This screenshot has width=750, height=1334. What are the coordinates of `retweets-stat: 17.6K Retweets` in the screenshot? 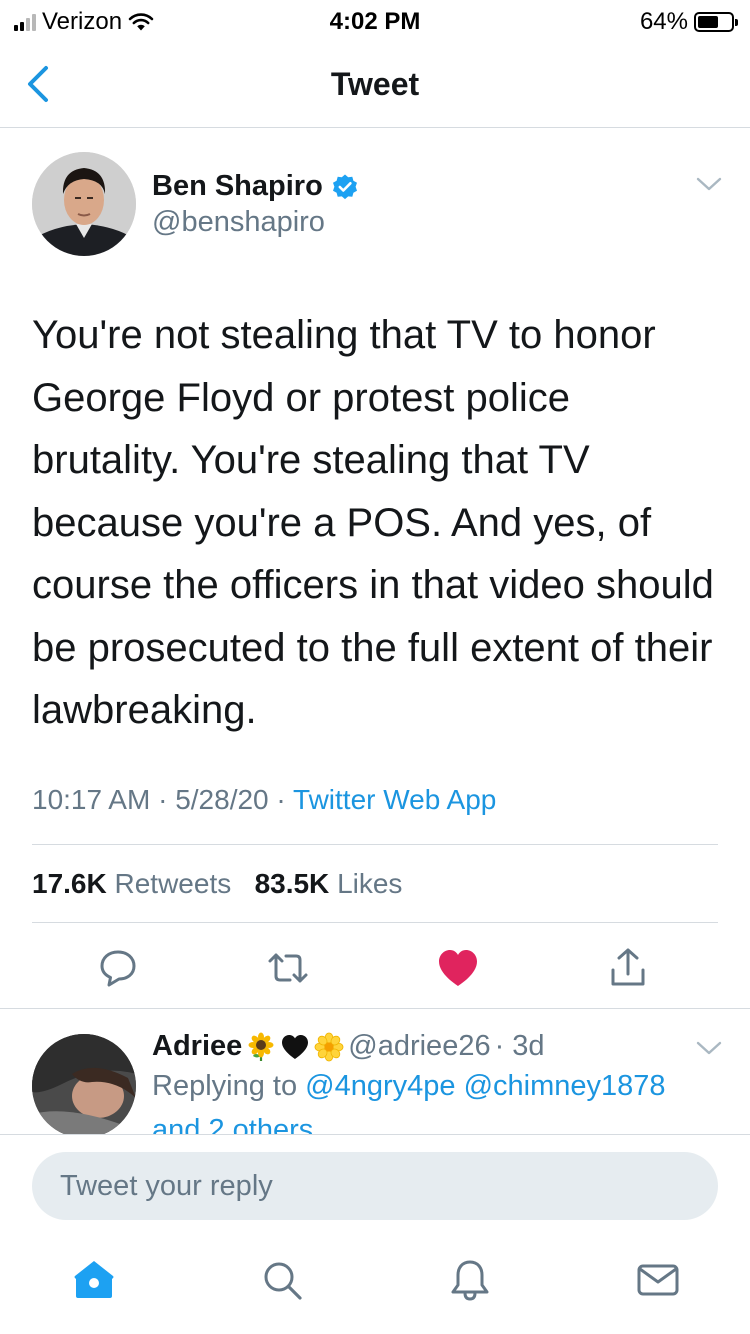 It's located at (131, 883).